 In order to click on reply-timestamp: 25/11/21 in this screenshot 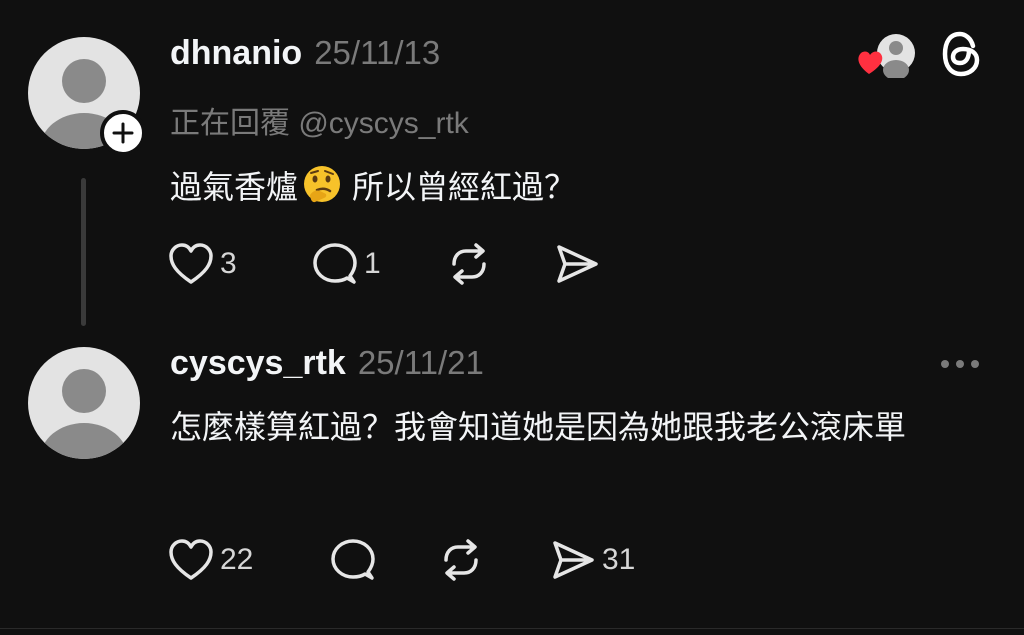, I will do `click(421, 363)`.